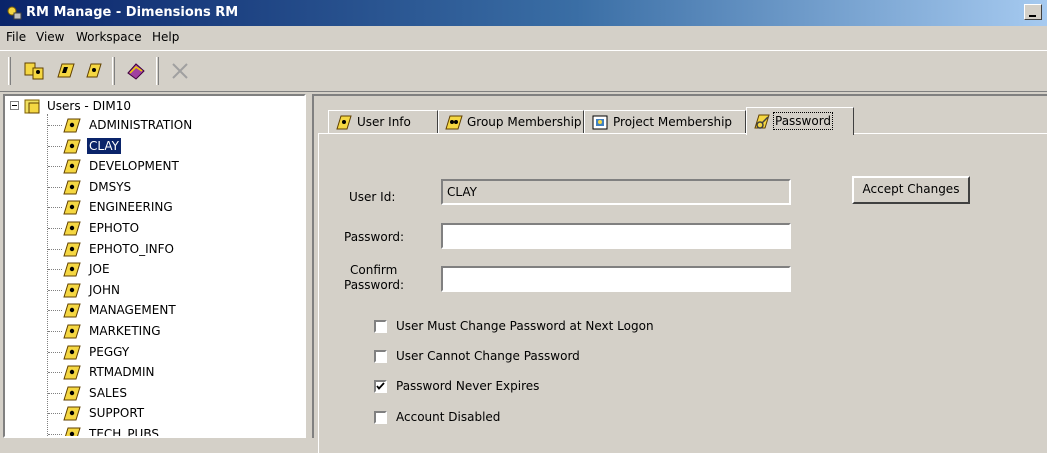  I want to click on tree-user-sales: SALES, so click(150, 393).